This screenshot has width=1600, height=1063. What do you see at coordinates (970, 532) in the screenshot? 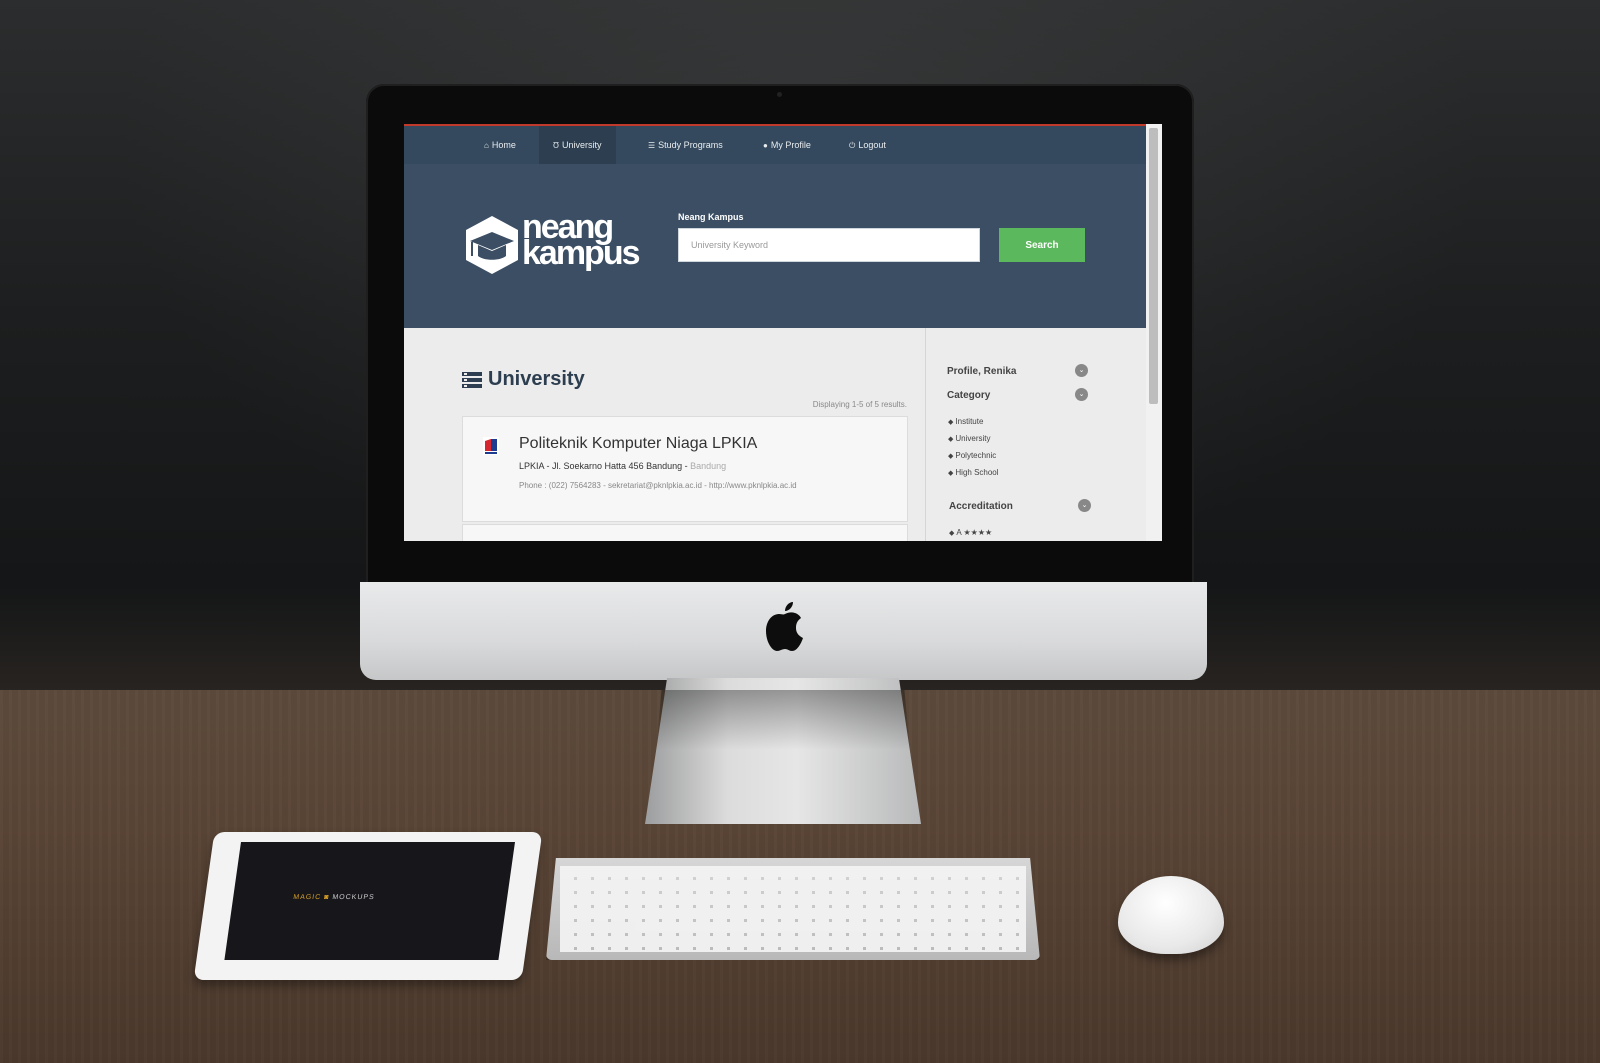
I see `accreditation-item: ◆ A ★★★★` at bounding box center [970, 532].